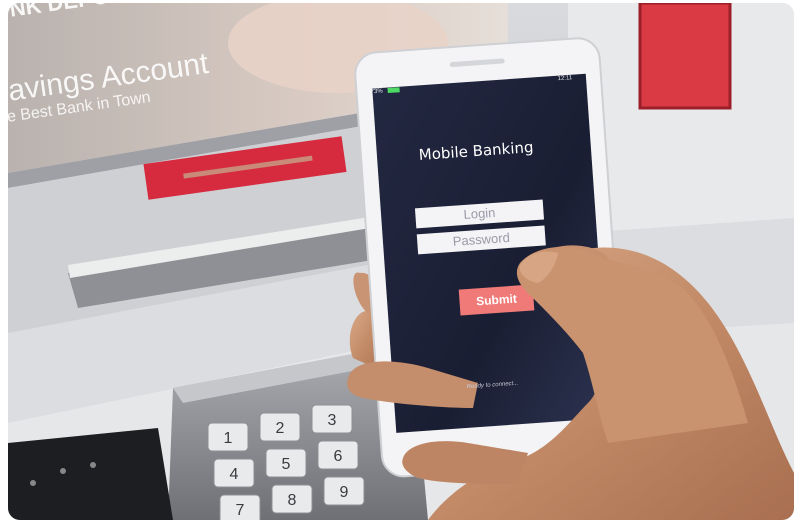 This screenshot has height=523, width=798. I want to click on keypad-key-label: 9, so click(344, 492).